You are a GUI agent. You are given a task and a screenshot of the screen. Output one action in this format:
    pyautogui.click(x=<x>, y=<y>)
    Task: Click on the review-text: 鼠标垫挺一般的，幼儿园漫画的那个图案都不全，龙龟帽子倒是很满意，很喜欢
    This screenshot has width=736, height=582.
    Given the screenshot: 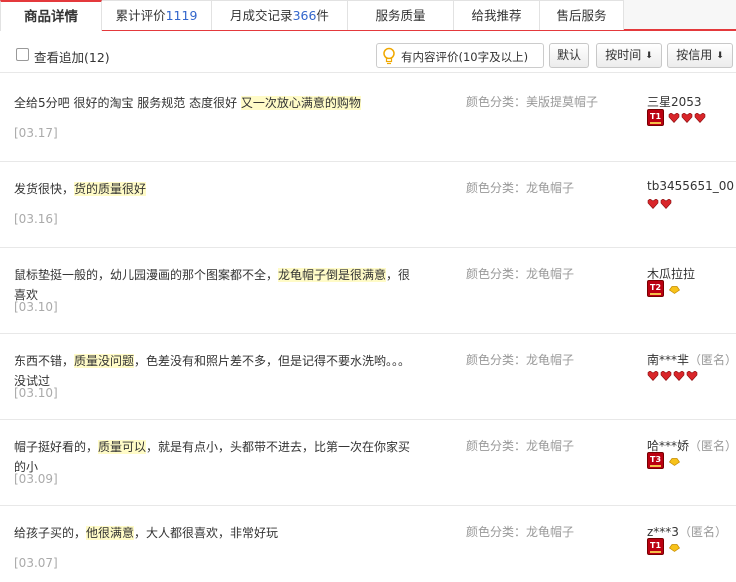 What is the action you would take?
    pyautogui.click(x=214, y=285)
    